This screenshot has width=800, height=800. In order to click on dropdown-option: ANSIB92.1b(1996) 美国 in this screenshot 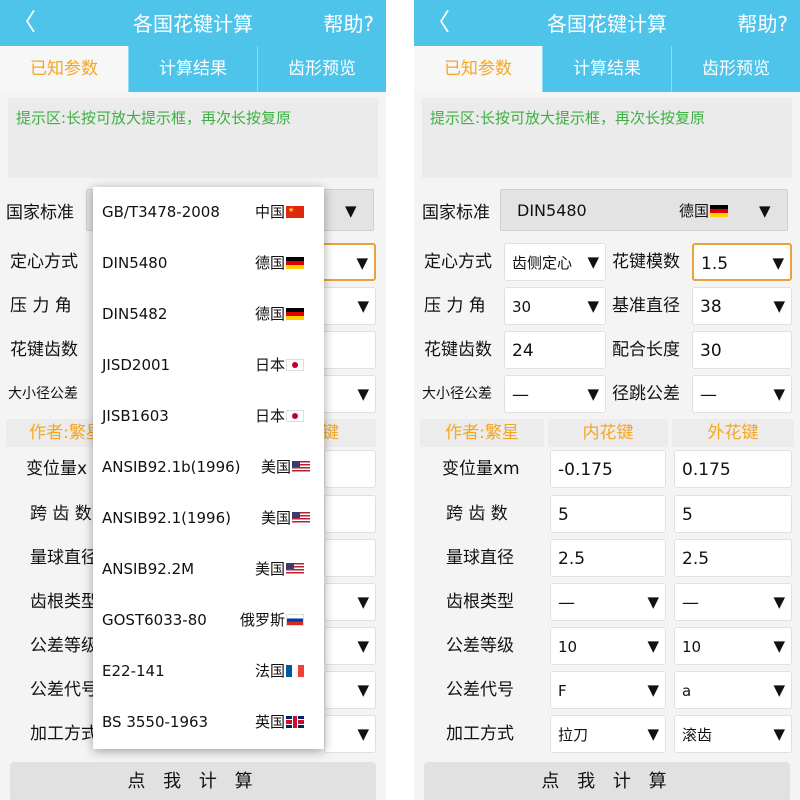, I will do `click(208, 467)`.